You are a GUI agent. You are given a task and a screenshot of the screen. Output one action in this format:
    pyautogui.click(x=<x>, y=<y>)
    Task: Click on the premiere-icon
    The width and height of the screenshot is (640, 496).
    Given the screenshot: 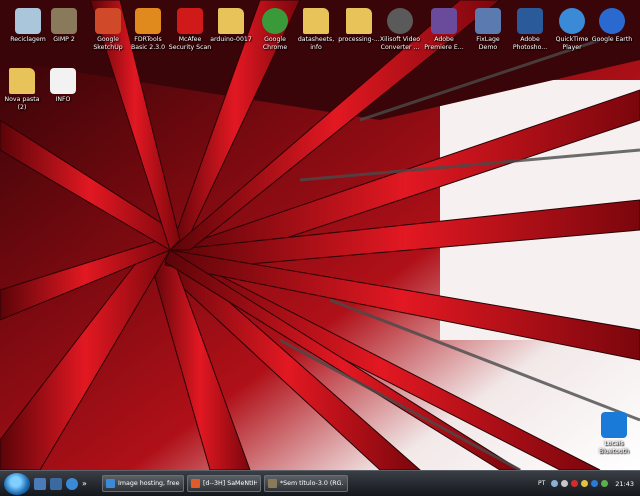 What is the action you would take?
    pyautogui.click(x=444, y=21)
    